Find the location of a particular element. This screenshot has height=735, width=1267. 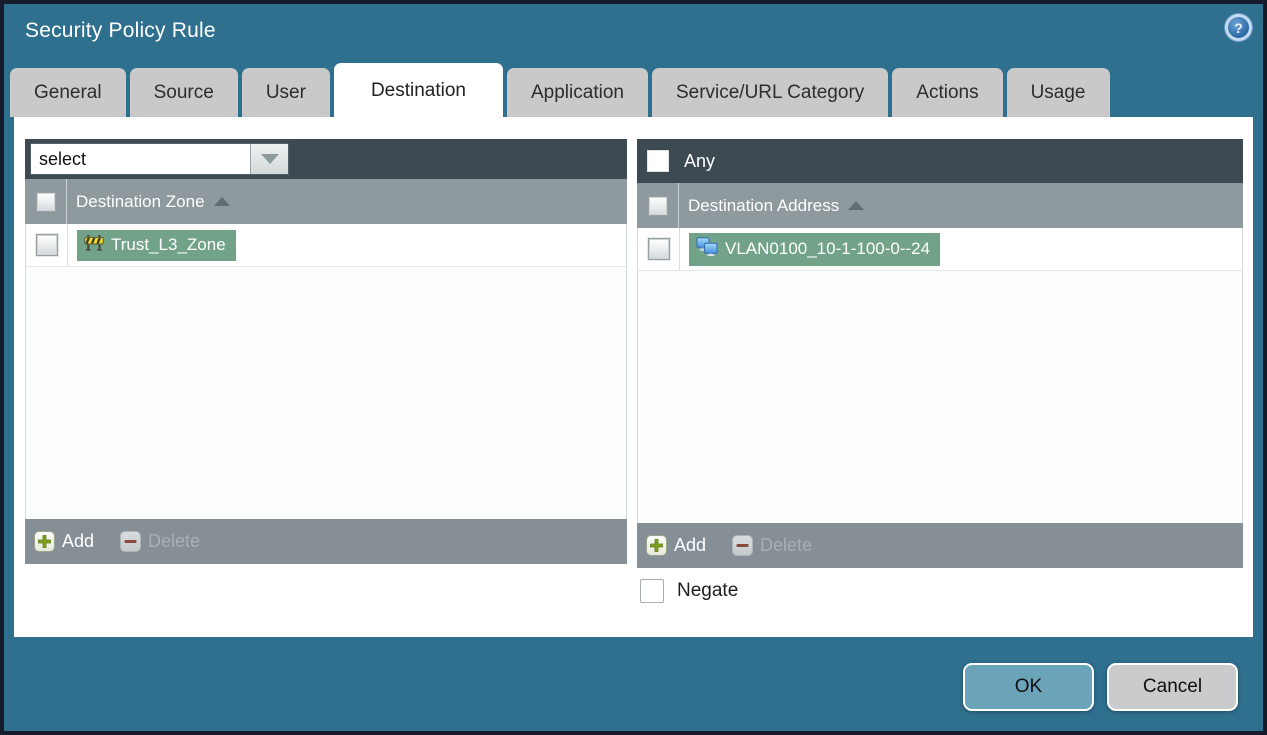

zone-select-bar is located at coordinates (326, 159).